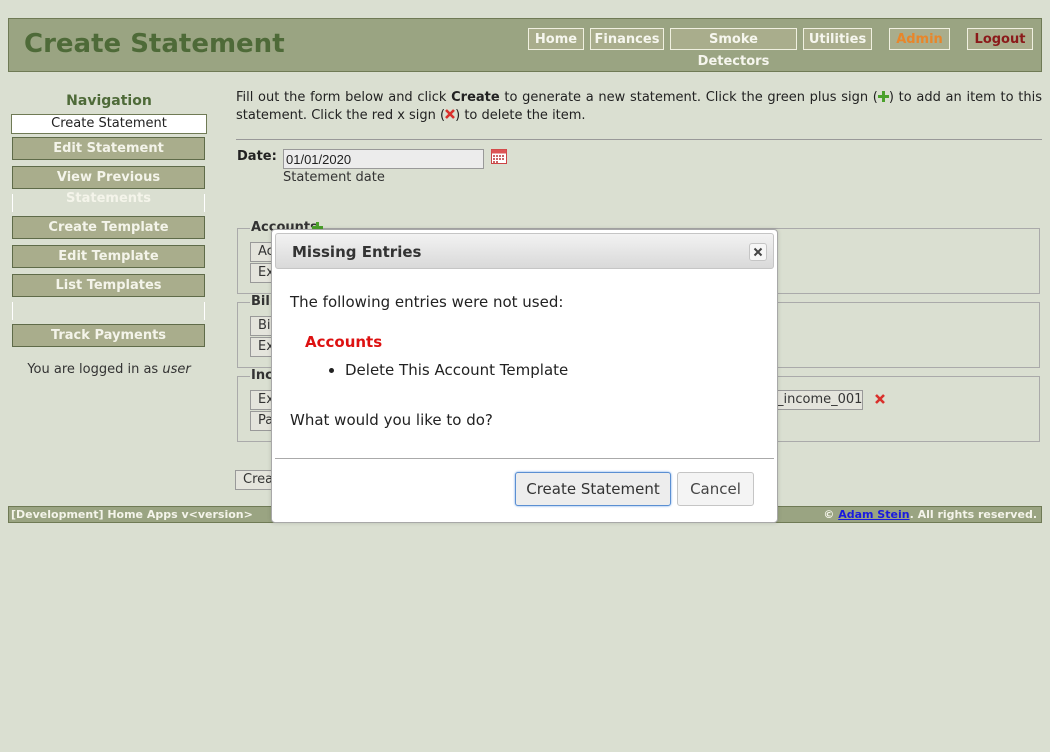  Describe the element at coordinates (357, 252) in the screenshot. I see `dialog-title: Missing Entries` at that location.